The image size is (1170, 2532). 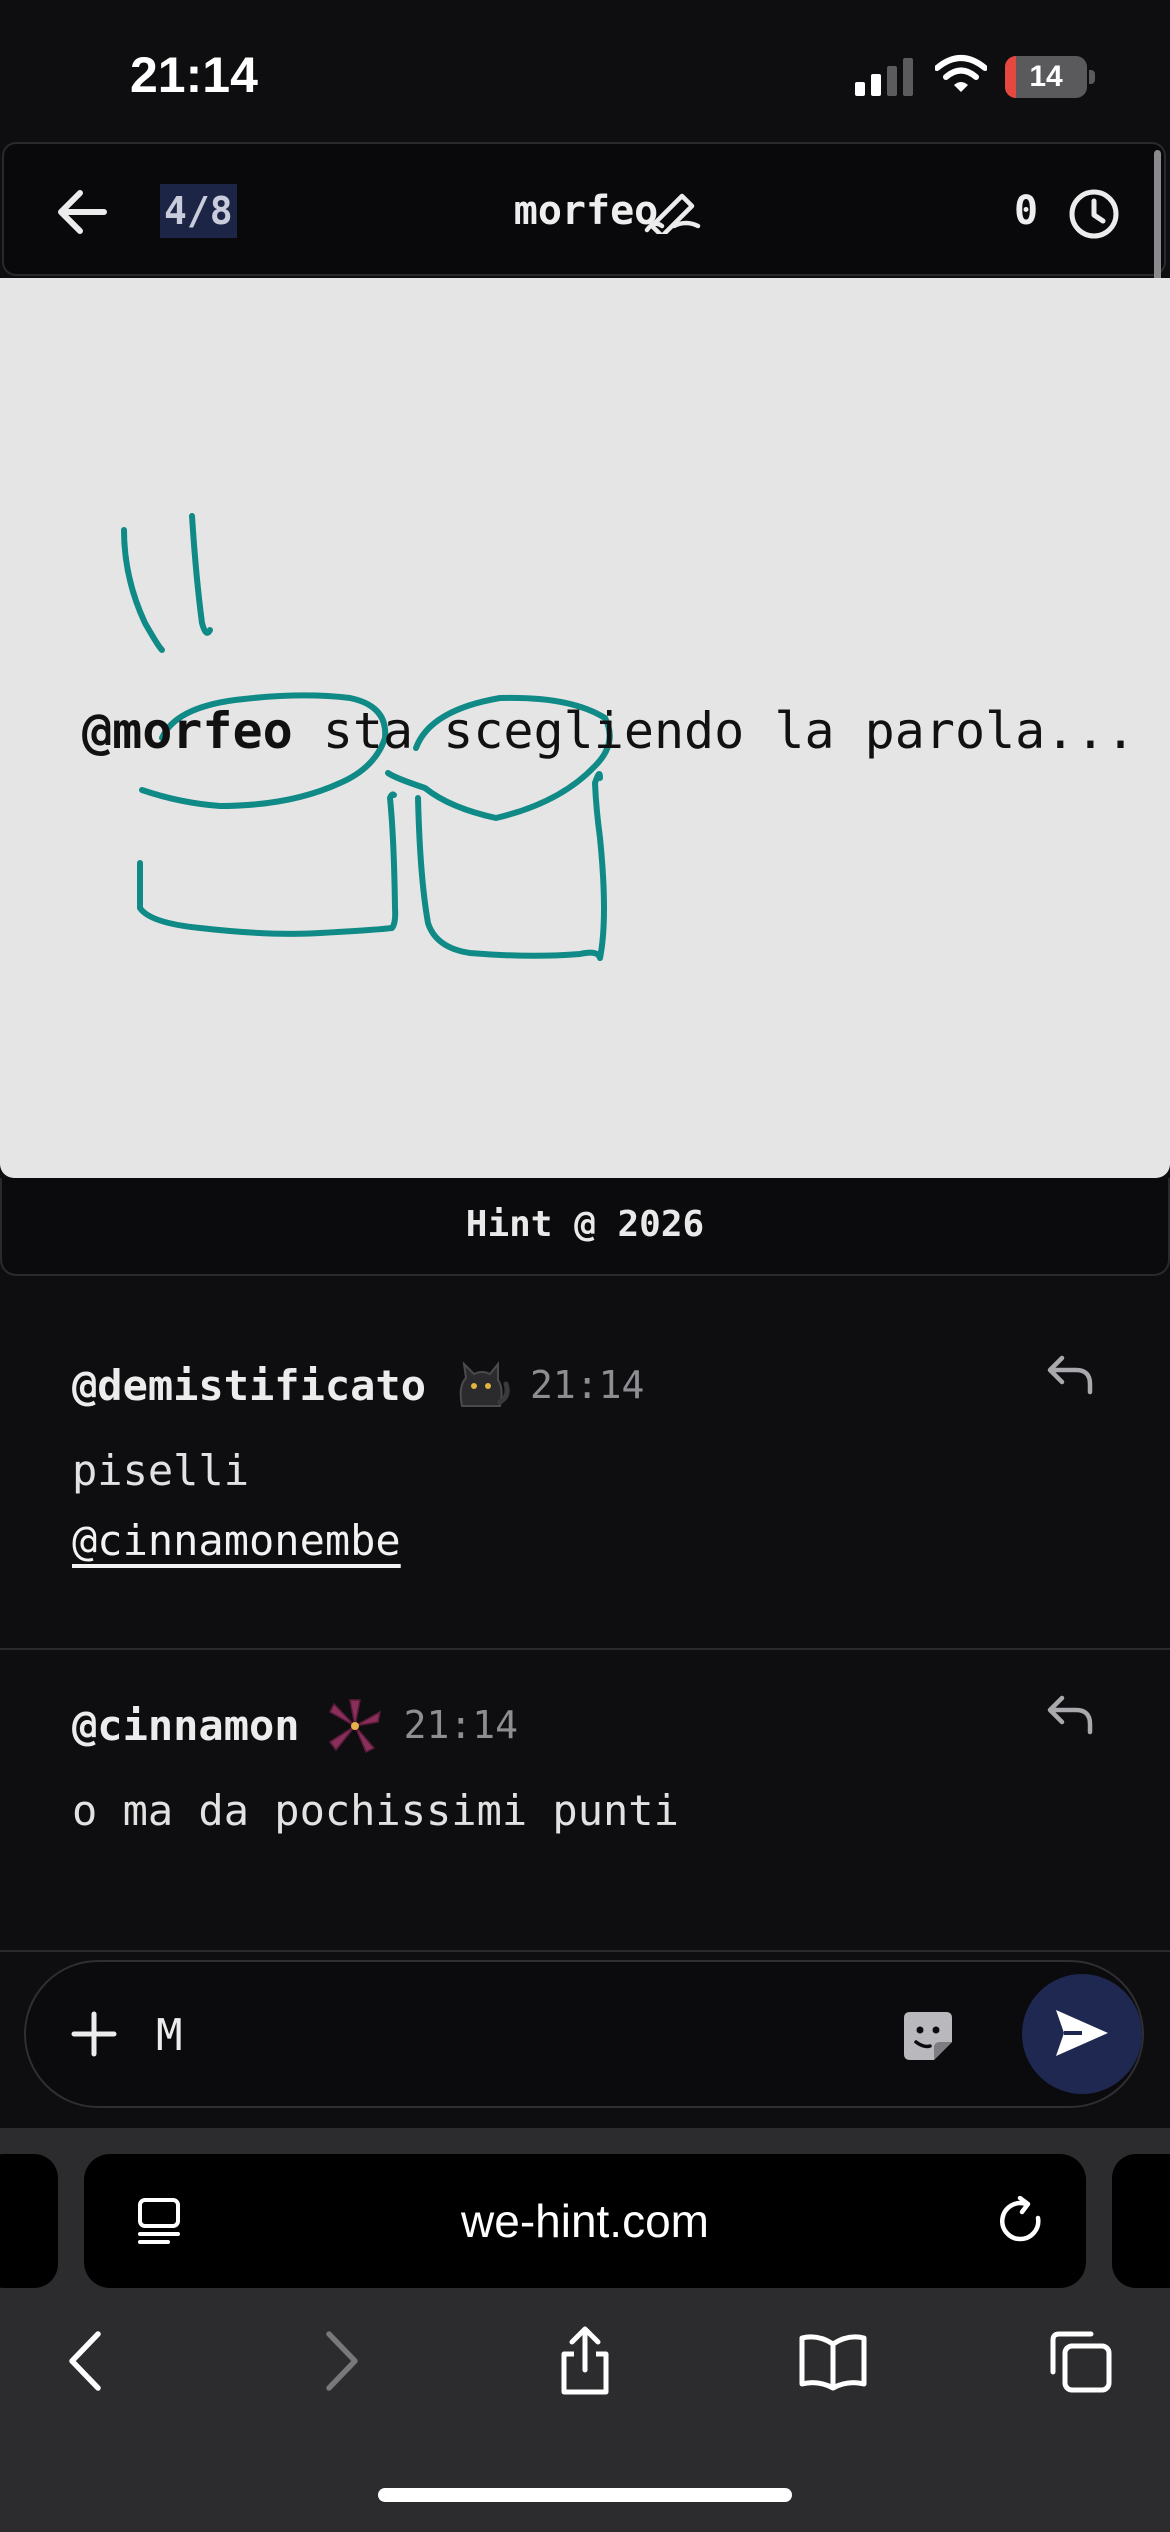 I want to click on previous-tab-preview, so click(x=29, y=2221).